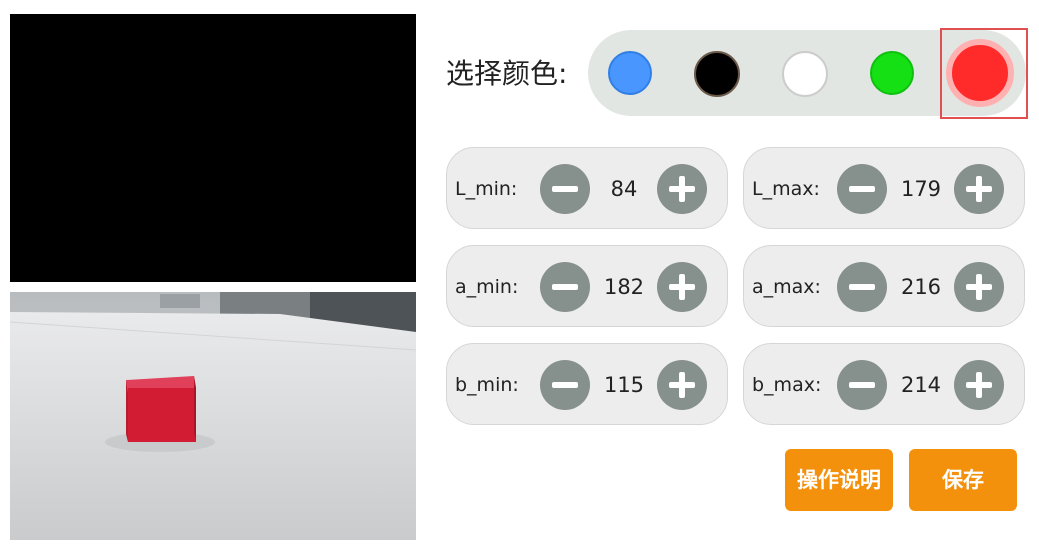 This screenshot has height=555, width=1039. I want to click on l-min-label: L_min:, so click(486, 189).